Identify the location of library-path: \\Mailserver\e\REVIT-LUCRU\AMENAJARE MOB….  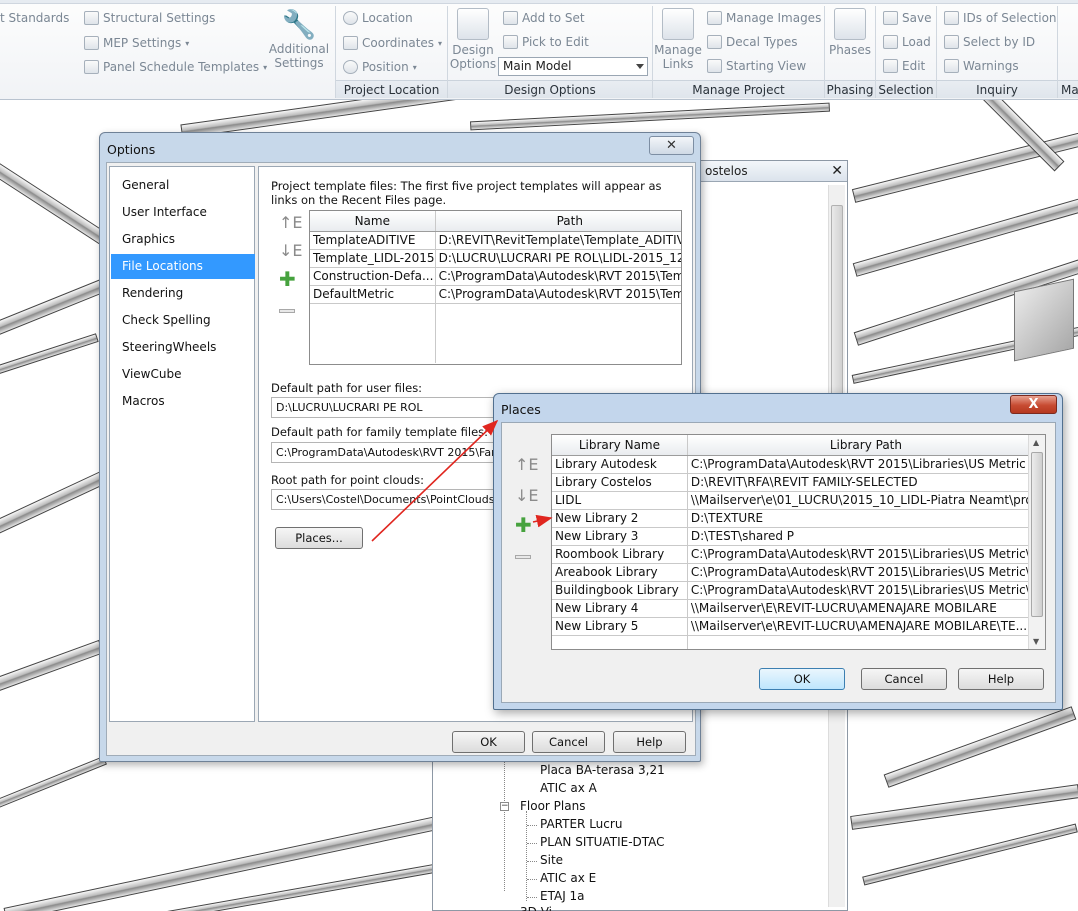
(866, 626).